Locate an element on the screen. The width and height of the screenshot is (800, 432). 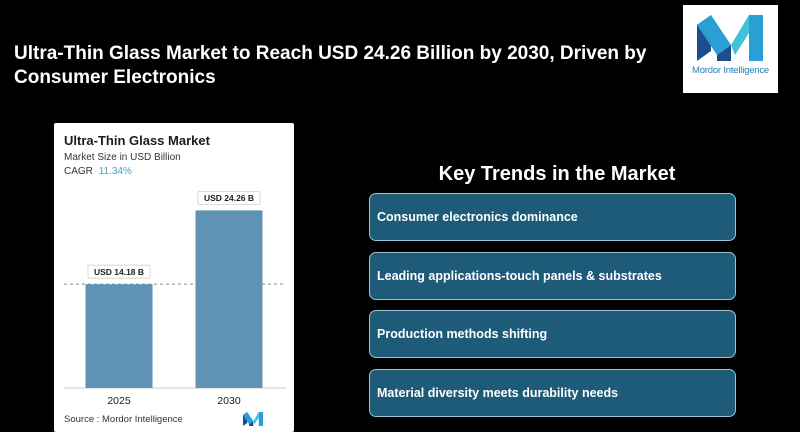
bar-2030 is located at coordinates (229, 299).